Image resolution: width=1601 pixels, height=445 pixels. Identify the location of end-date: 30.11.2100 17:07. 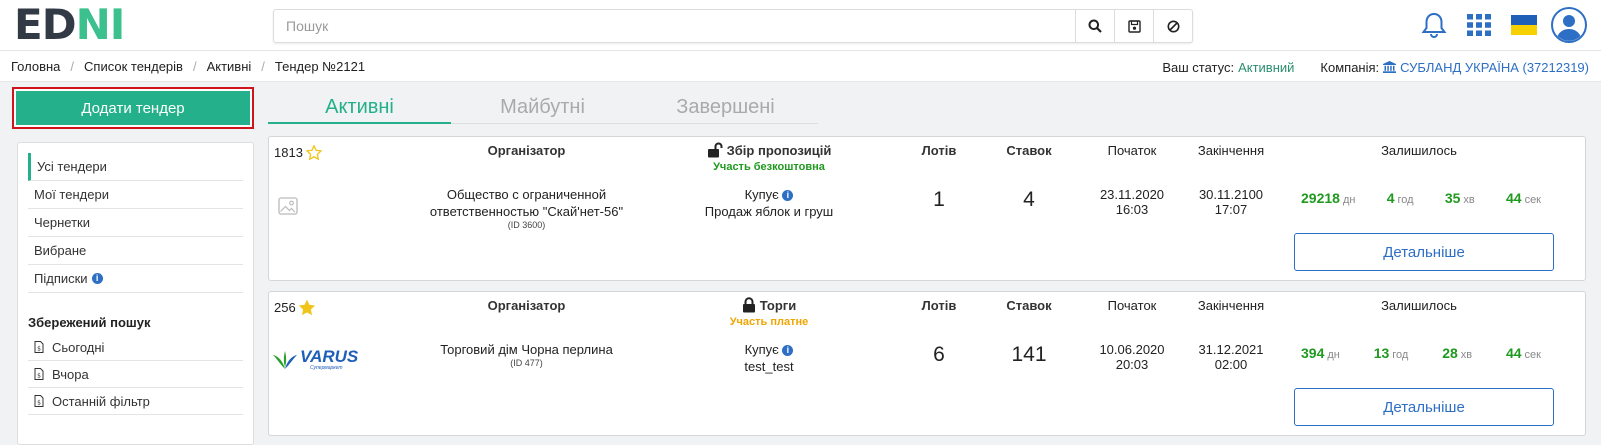
(1231, 202).